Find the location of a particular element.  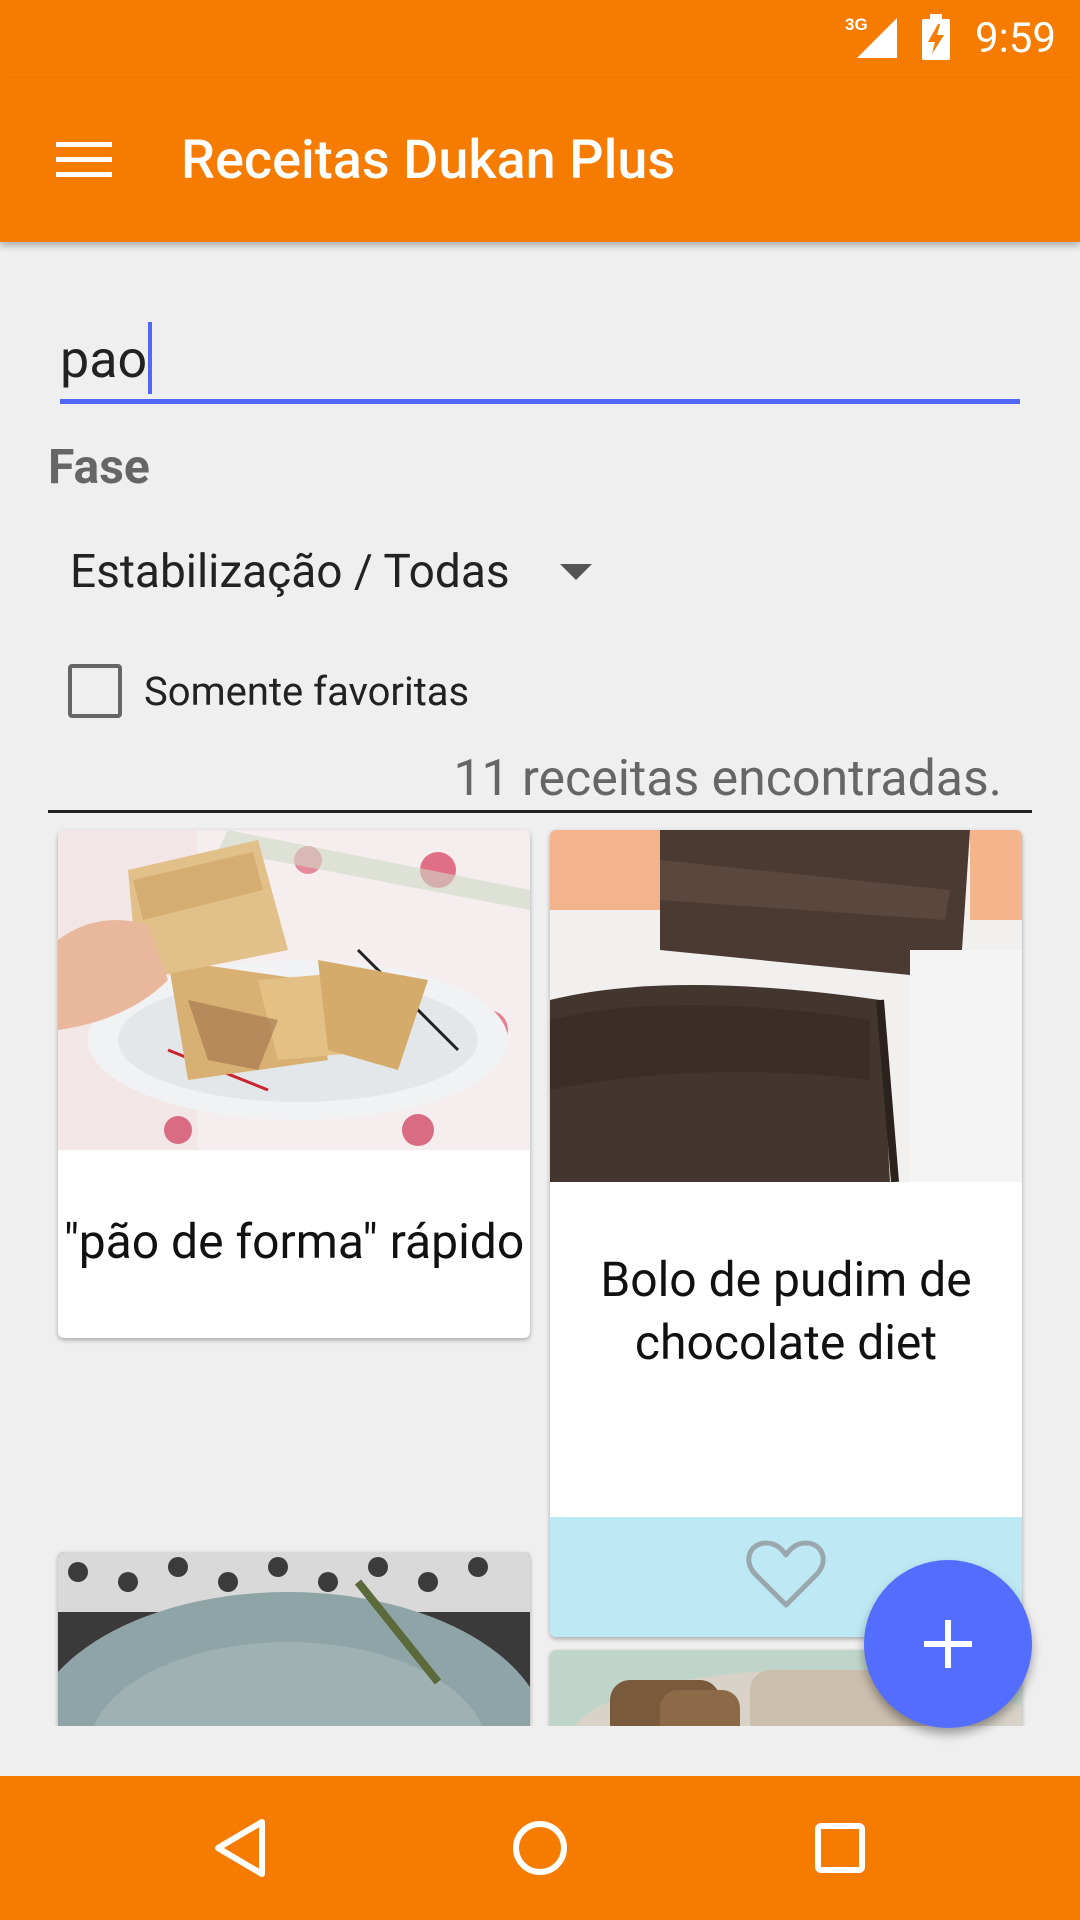

plus-icon is located at coordinates (948, 1644).